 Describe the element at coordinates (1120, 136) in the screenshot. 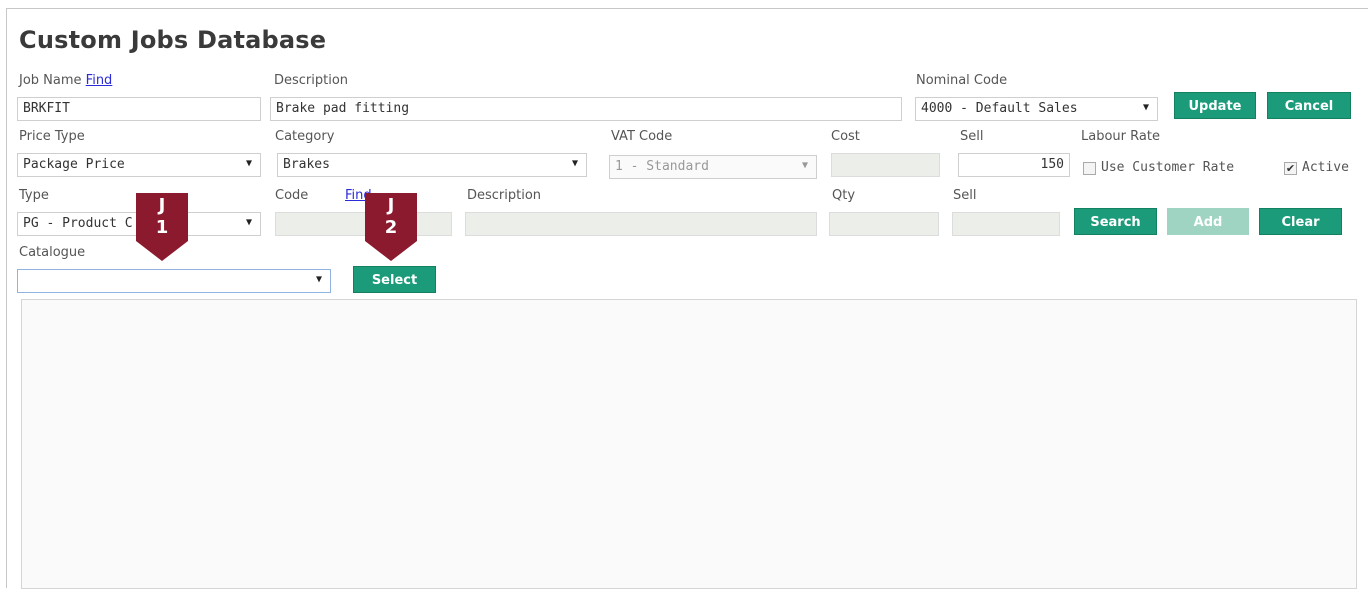

I see `labour-rate-label: Labour Rate` at that location.